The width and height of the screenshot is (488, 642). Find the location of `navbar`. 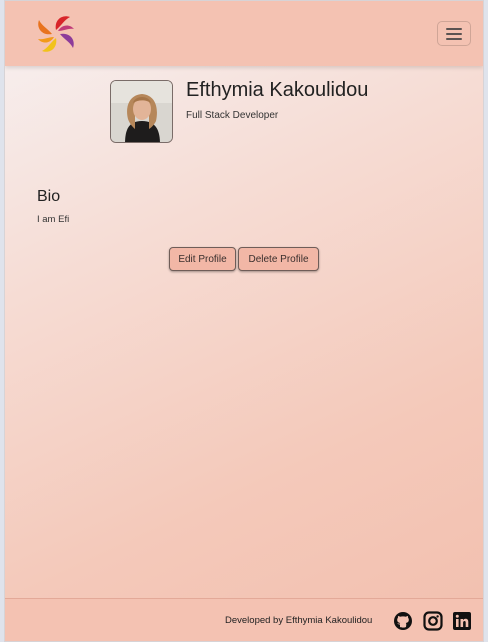

navbar is located at coordinates (244, 33).